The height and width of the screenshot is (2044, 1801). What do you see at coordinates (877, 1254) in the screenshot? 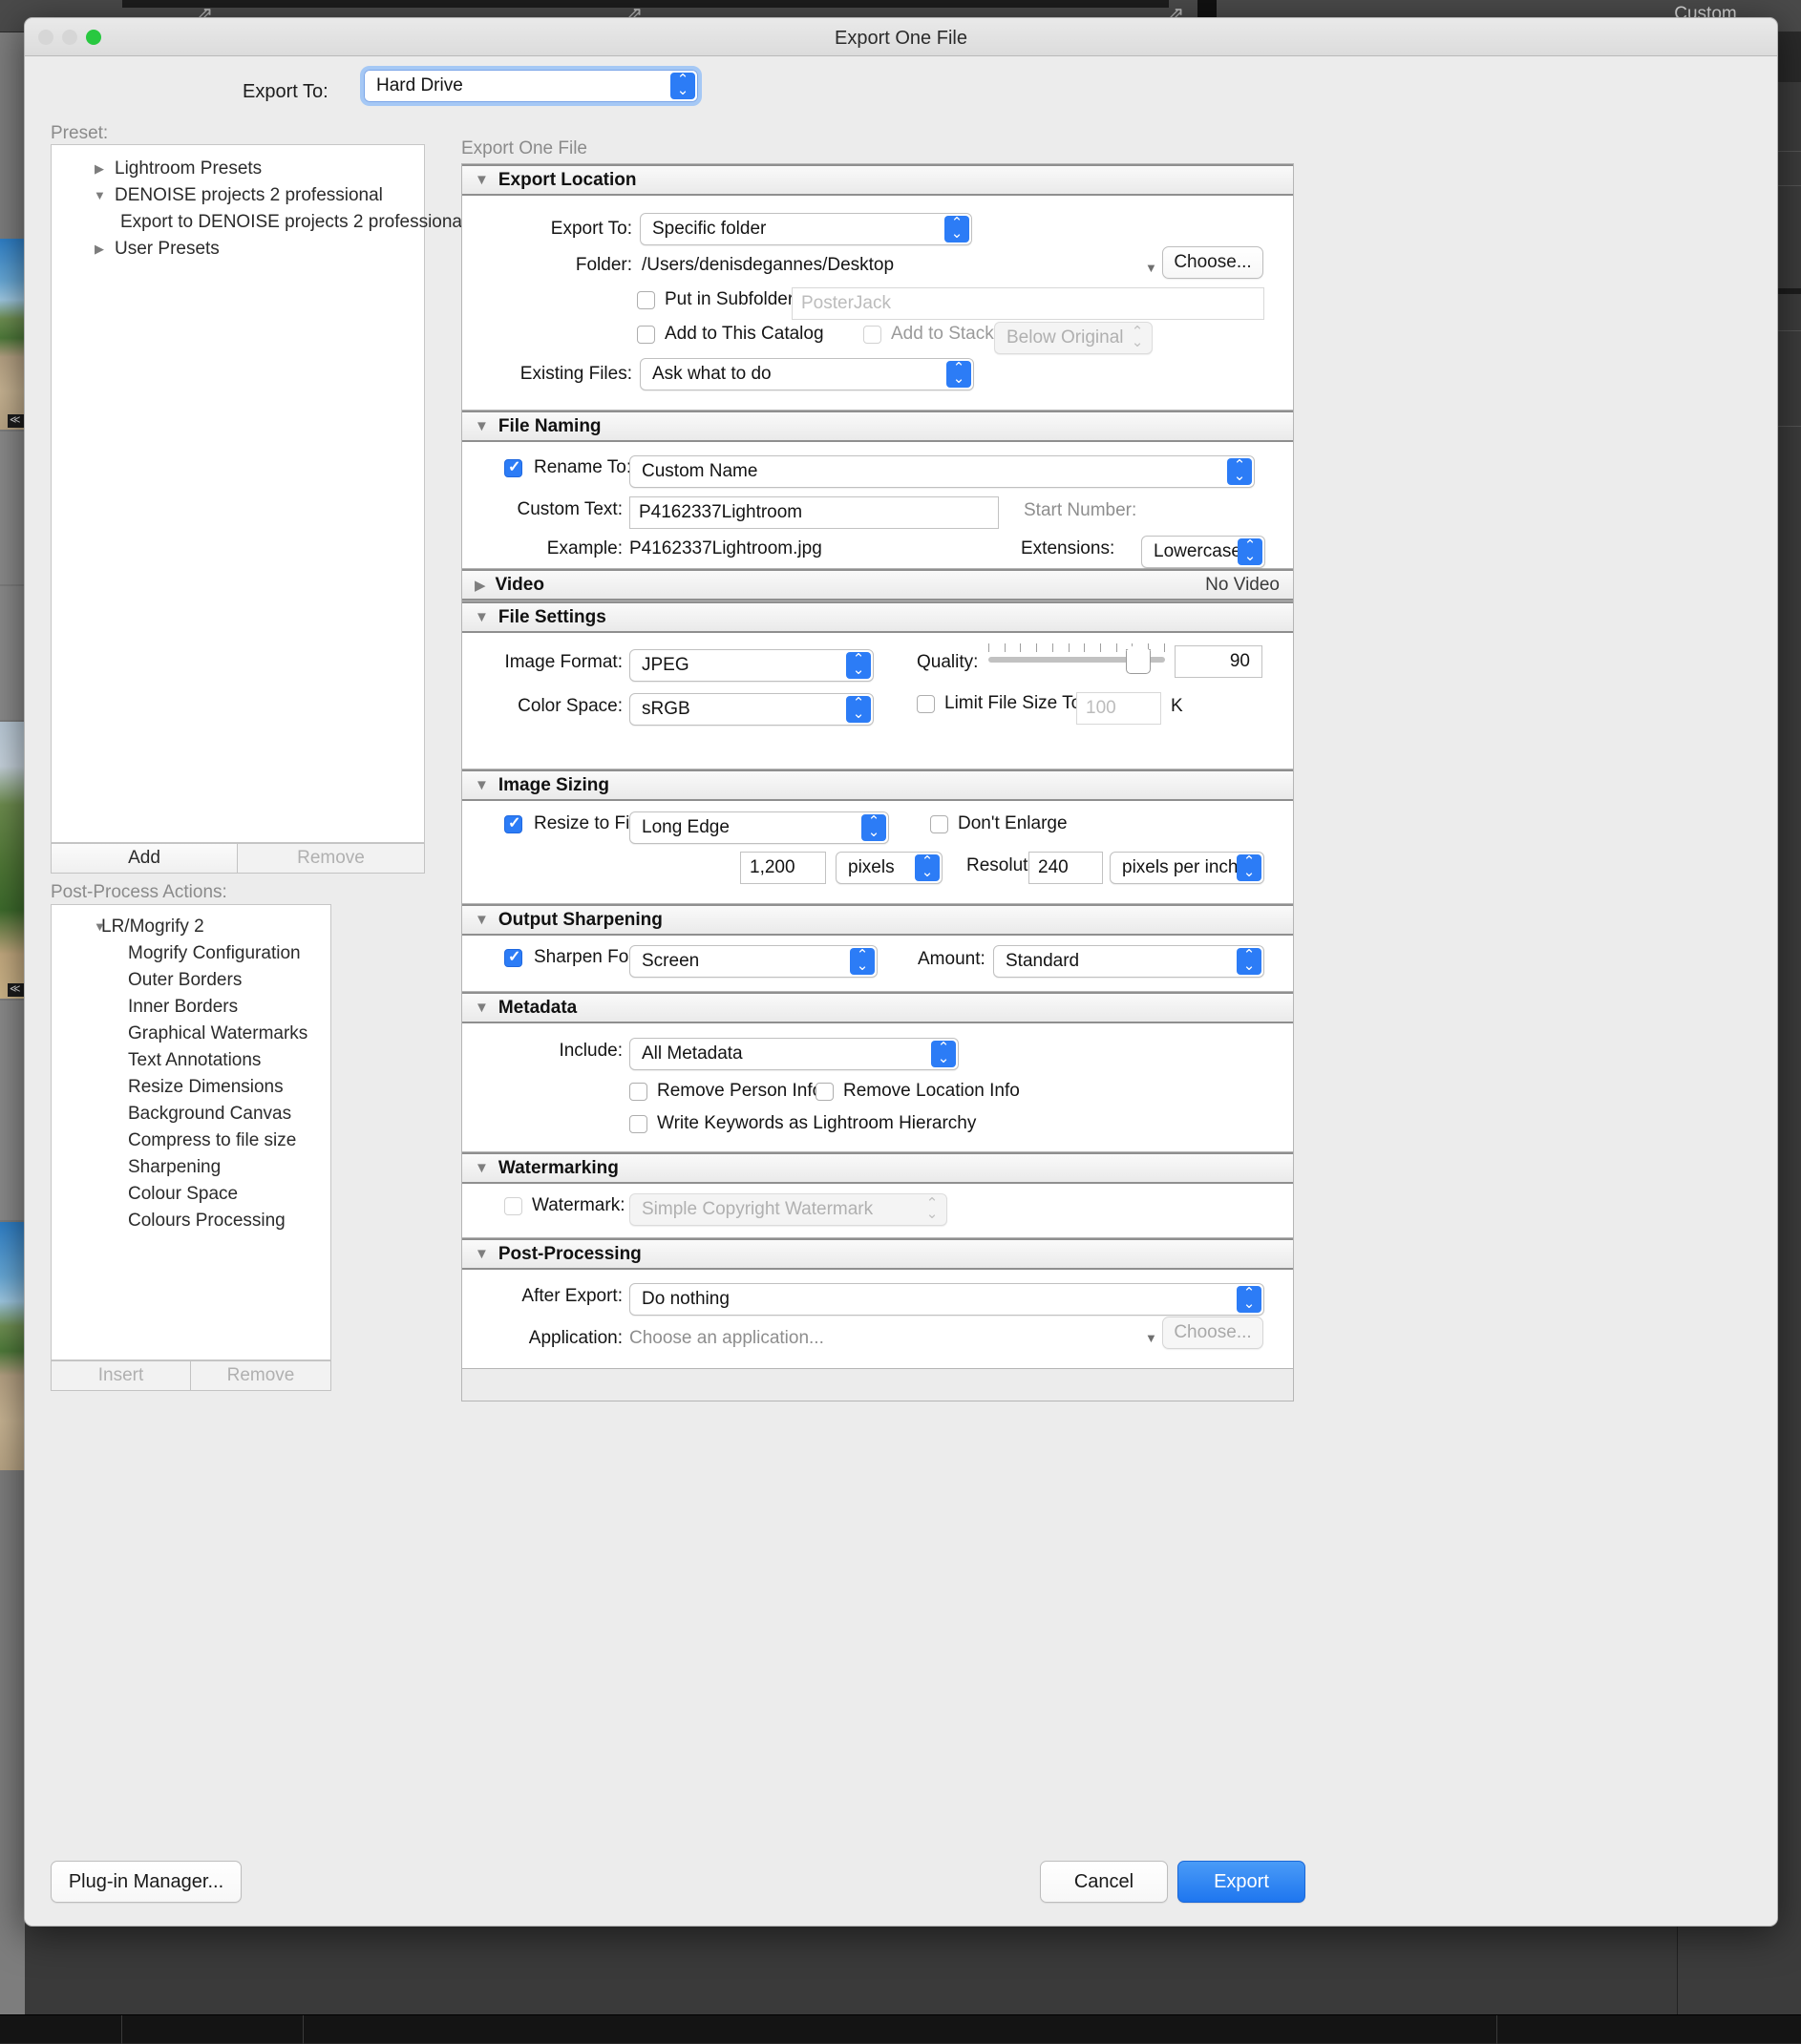
I see `section-header-post-processing: ▼ Post-Processing` at bounding box center [877, 1254].